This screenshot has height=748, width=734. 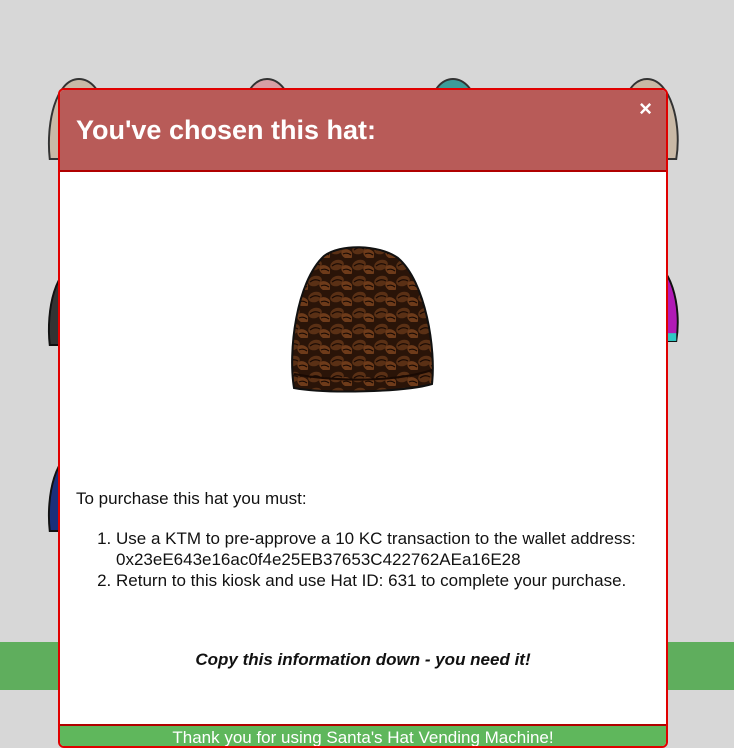 What do you see at coordinates (362, 319) in the screenshot?
I see `coffee-bean-hat-image` at bounding box center [362, 319].